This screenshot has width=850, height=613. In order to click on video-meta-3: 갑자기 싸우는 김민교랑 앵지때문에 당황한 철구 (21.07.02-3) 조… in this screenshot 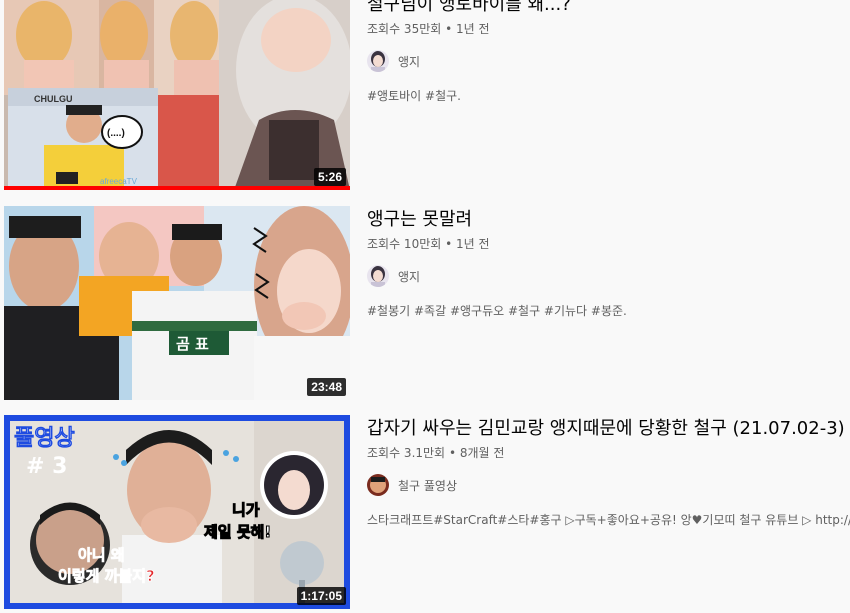, I will do `click(608, 472)`.